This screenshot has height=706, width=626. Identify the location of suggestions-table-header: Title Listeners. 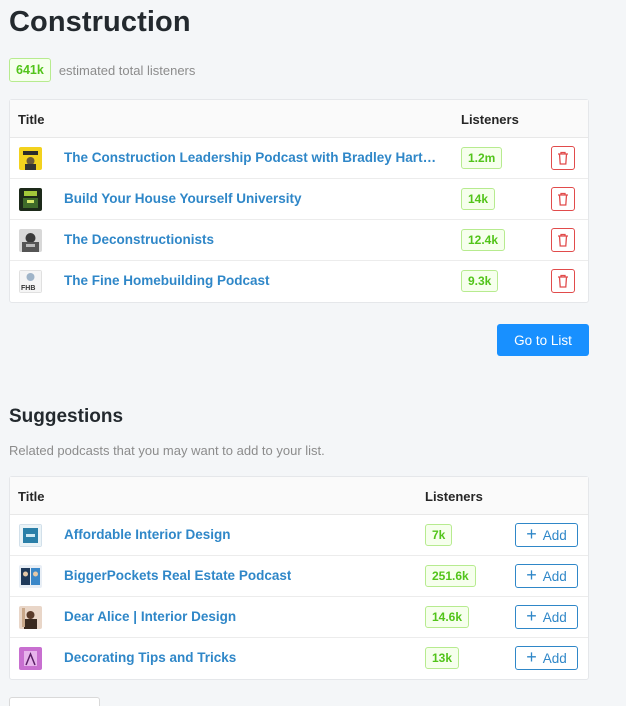
(299, 496).